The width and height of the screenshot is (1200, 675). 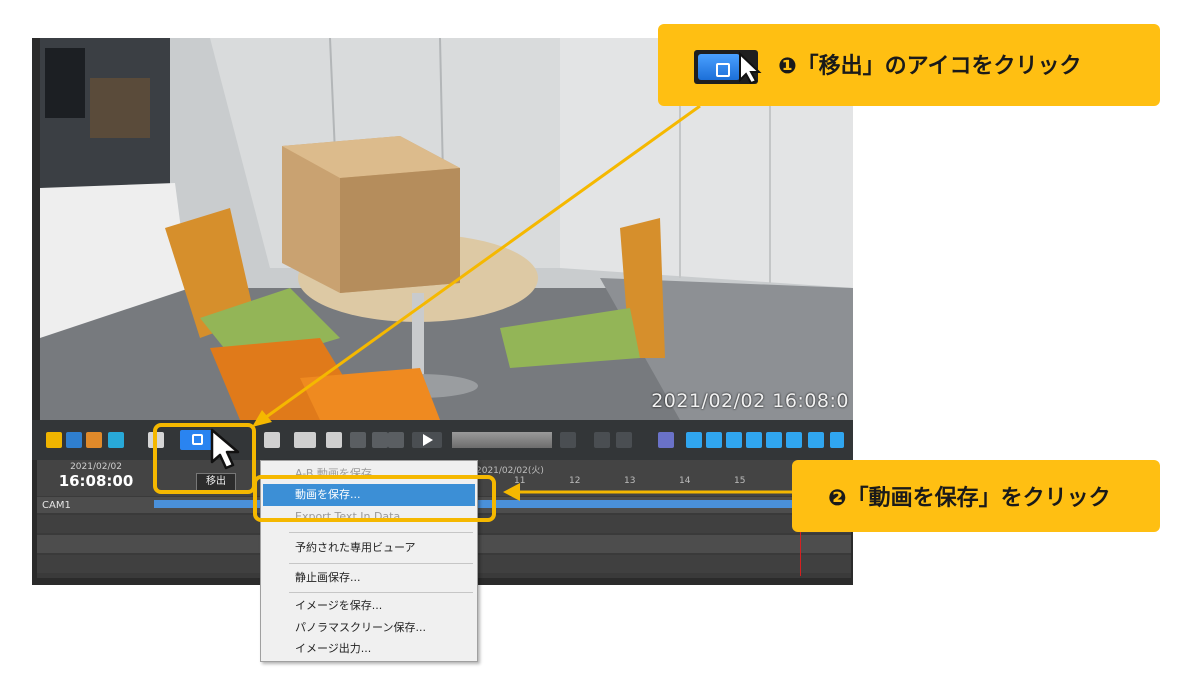 I want to click on callout-step1: ❶「移出」のアイコをクリック, so click(x=909, y=65).